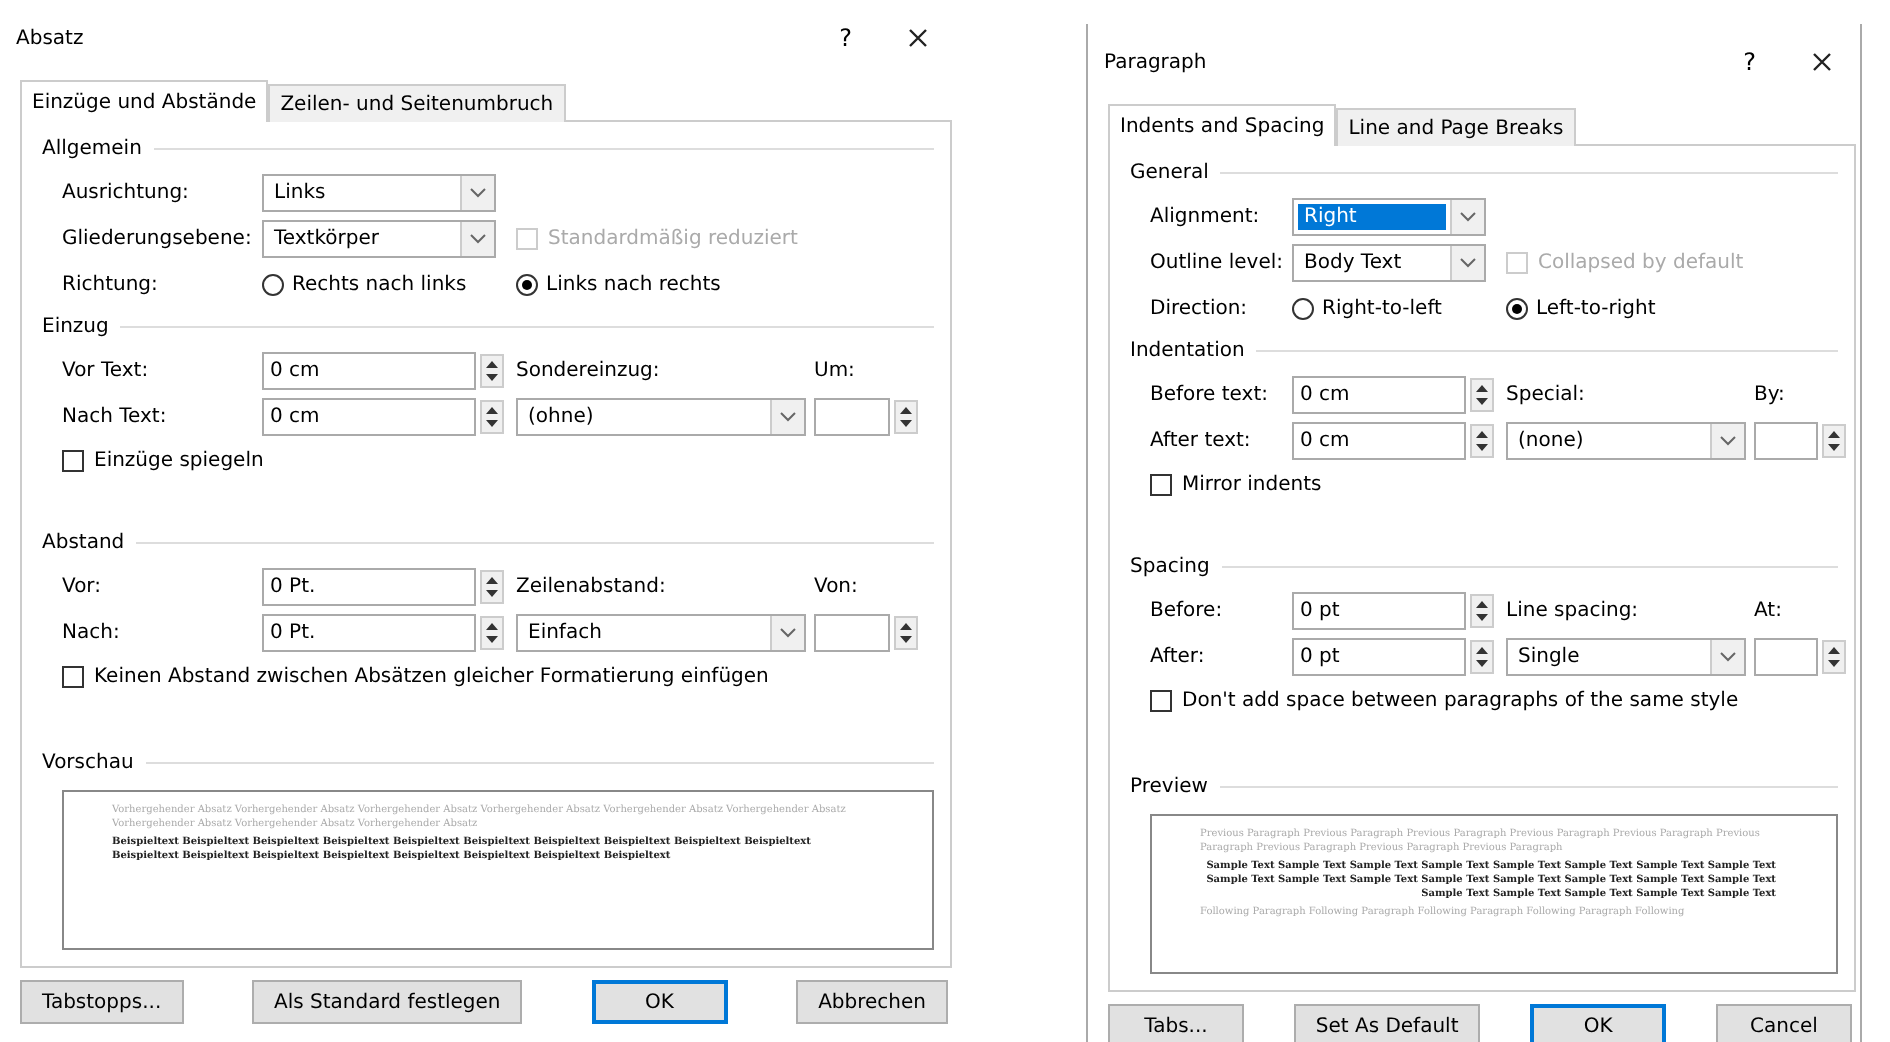 This screenshot has width=1890, height=1042. I want to click on field-label: Before:, so click(1187, 610).